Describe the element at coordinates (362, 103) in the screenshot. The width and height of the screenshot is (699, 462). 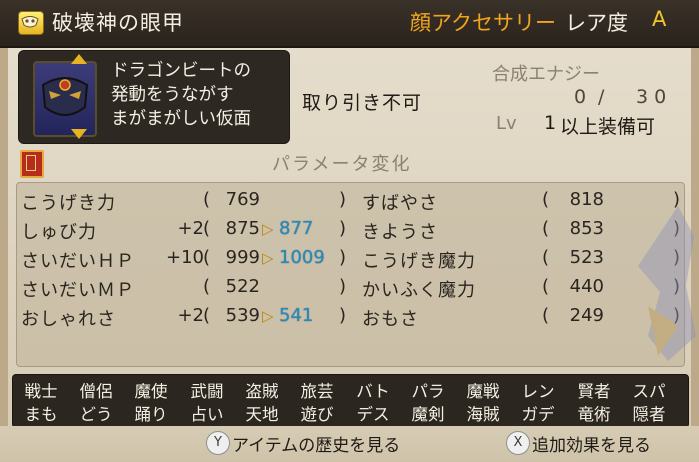
I see `trade-status: 取り引き不可` at that location.